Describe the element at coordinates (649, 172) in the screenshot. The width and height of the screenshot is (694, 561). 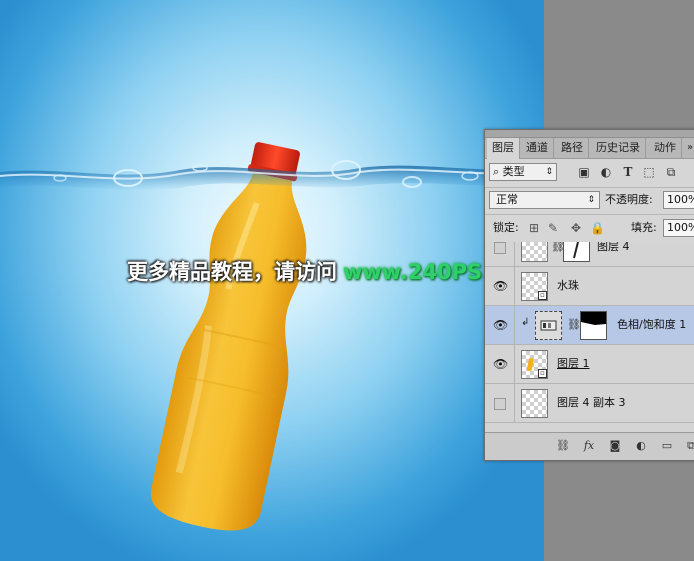
I see `shape-filter-icon: ⬚` at that location.